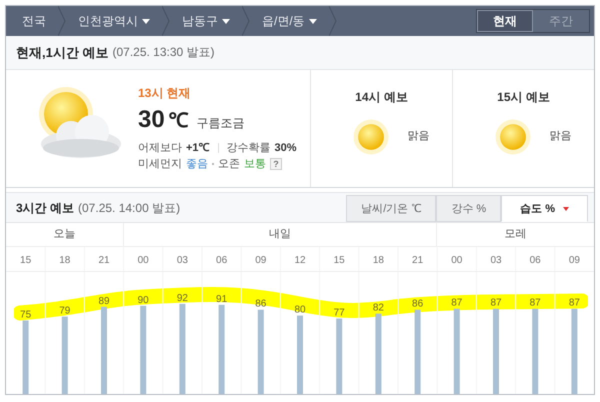  I want to click on view-tab: 현재, so click(505, 21).